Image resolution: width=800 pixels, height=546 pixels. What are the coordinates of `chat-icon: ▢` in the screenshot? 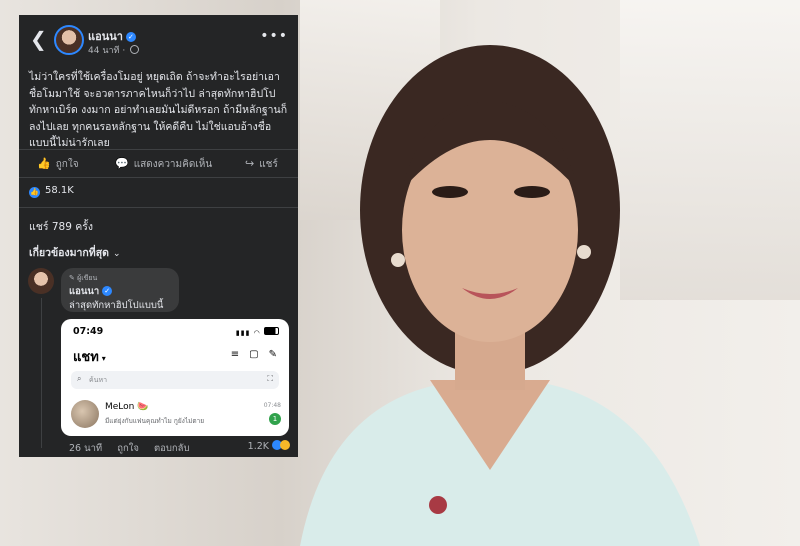 It's located at (254, 354).